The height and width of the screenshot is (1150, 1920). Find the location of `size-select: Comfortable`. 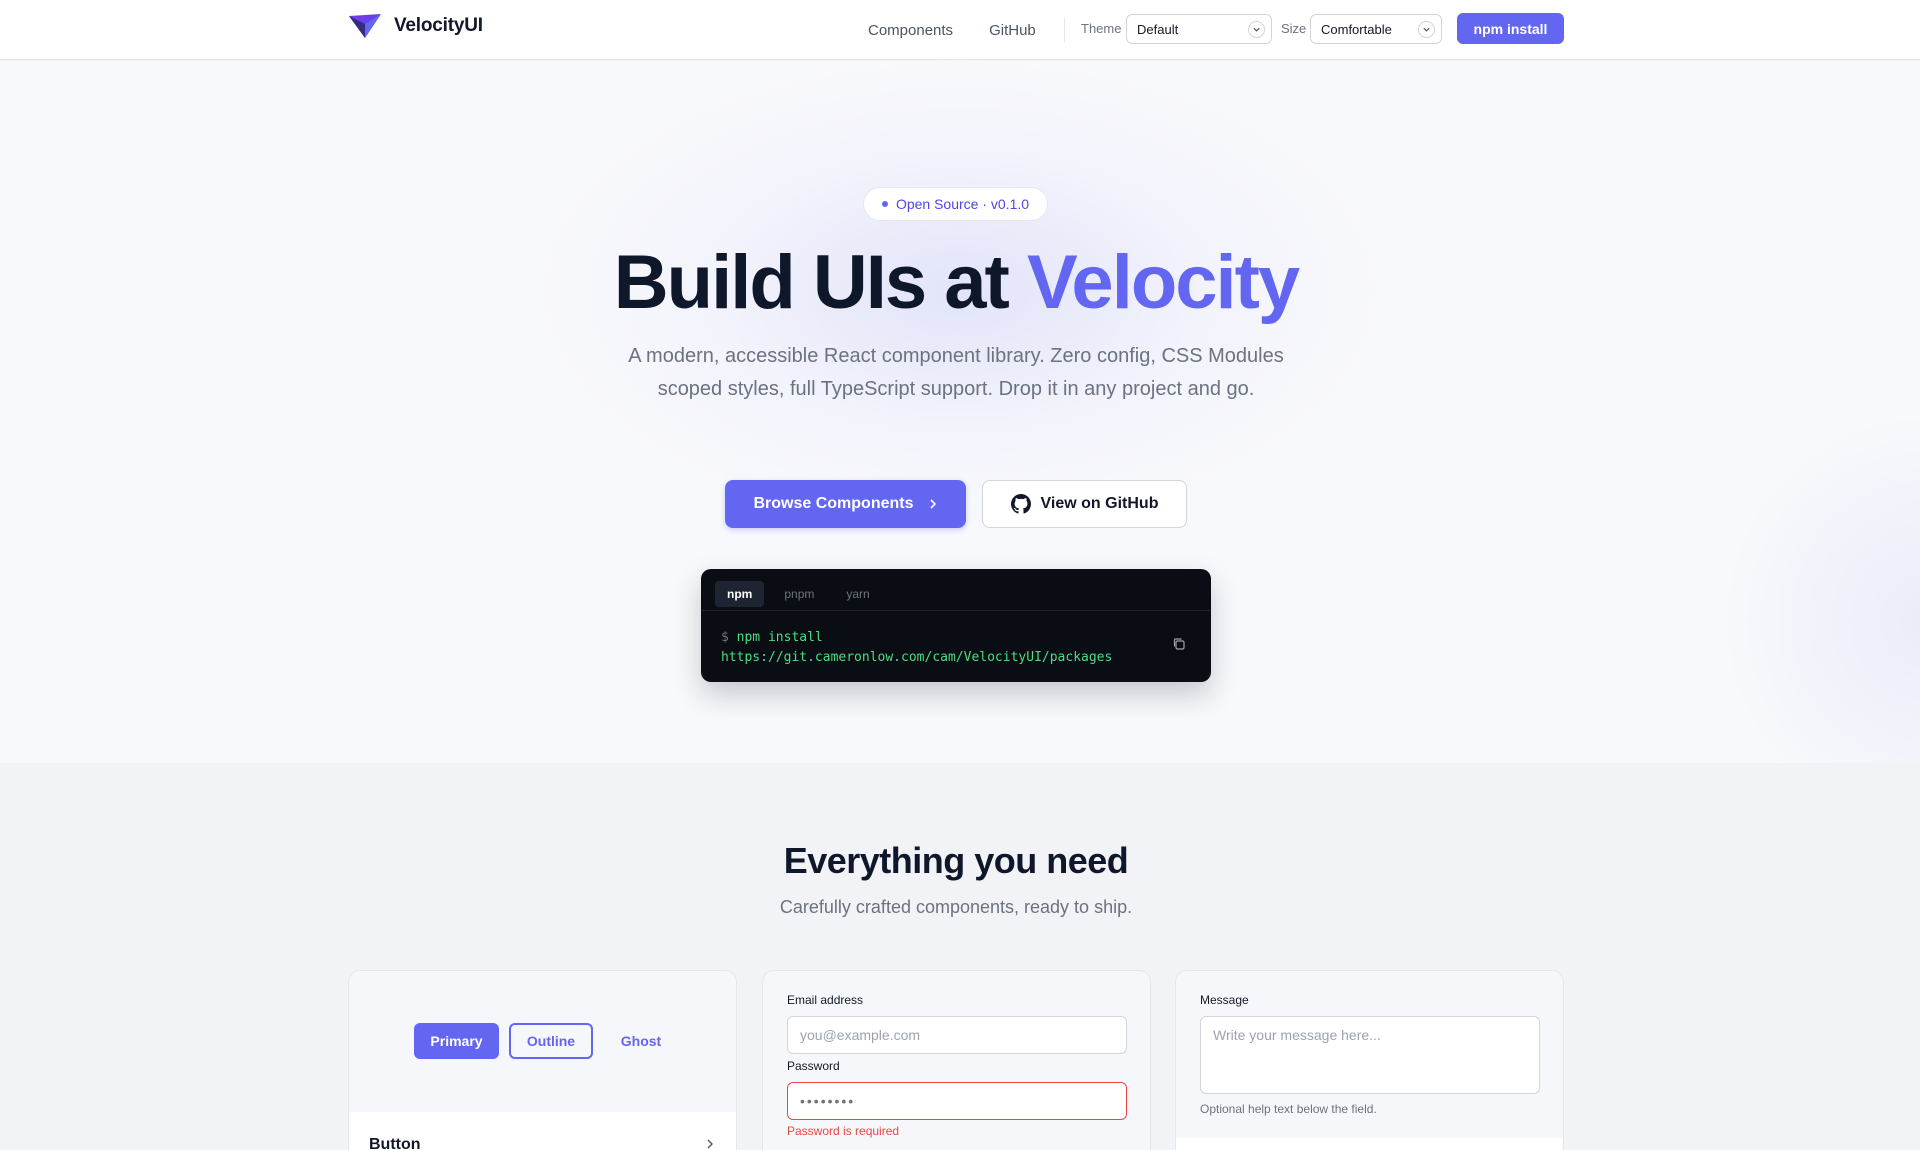

size-select: Comfortable is located at coordinates (1376, 29).